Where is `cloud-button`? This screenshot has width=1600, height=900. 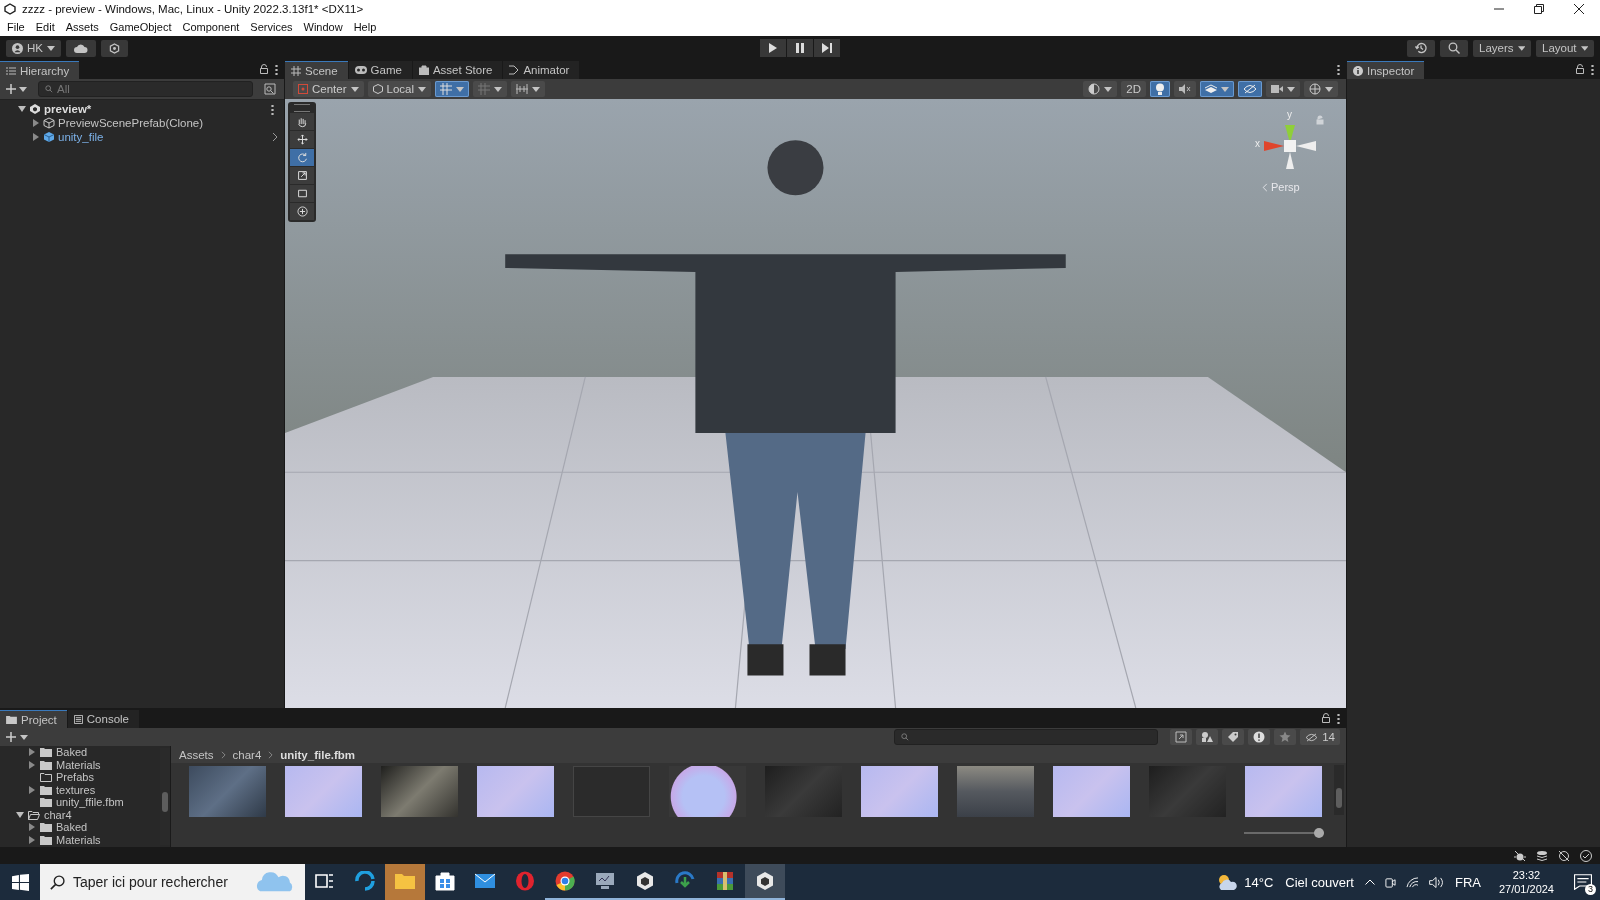
cloud-button is located at coordinates (81, 48).